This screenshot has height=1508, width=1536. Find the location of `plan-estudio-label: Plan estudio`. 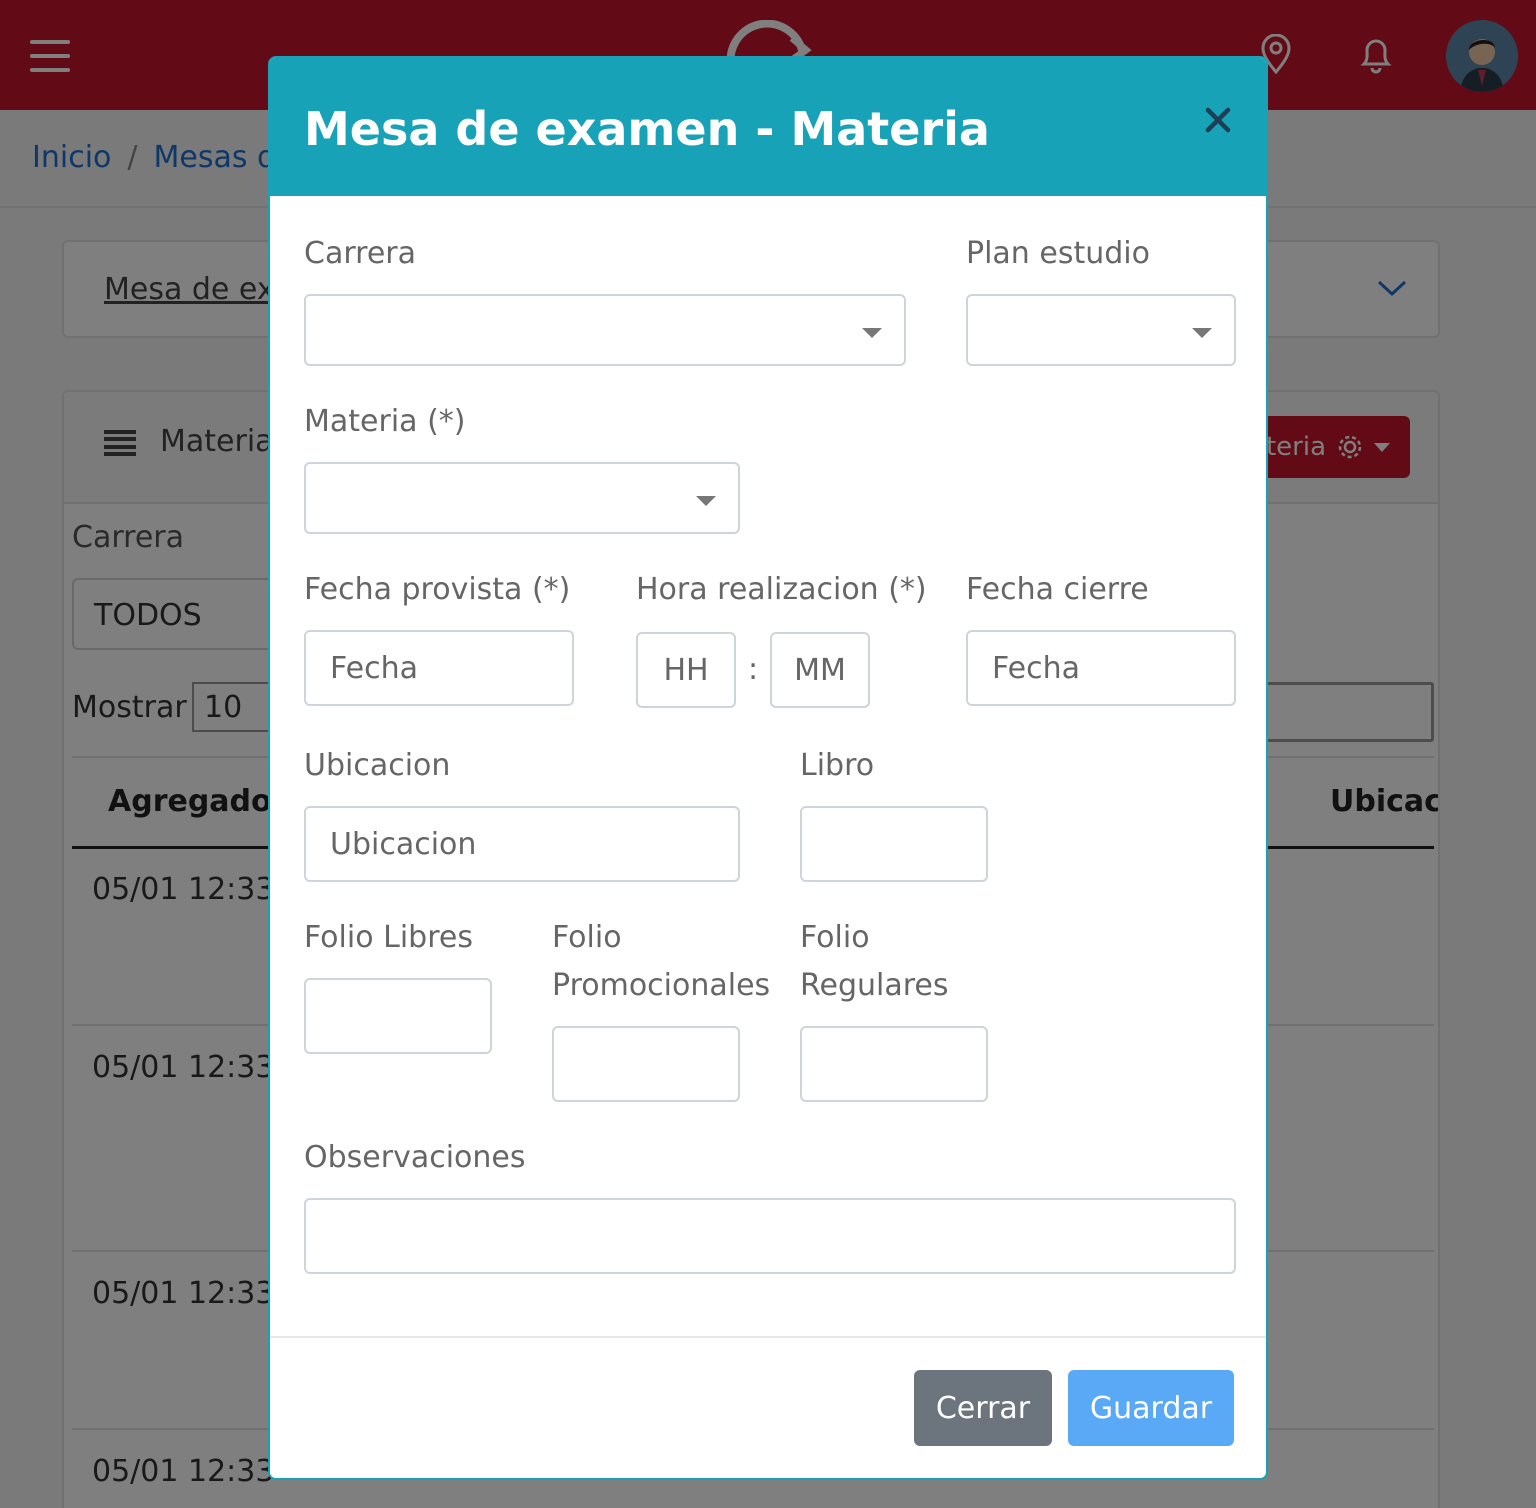

plan-estudio-label: Plan estudio is located at coordinates (1058, 253).